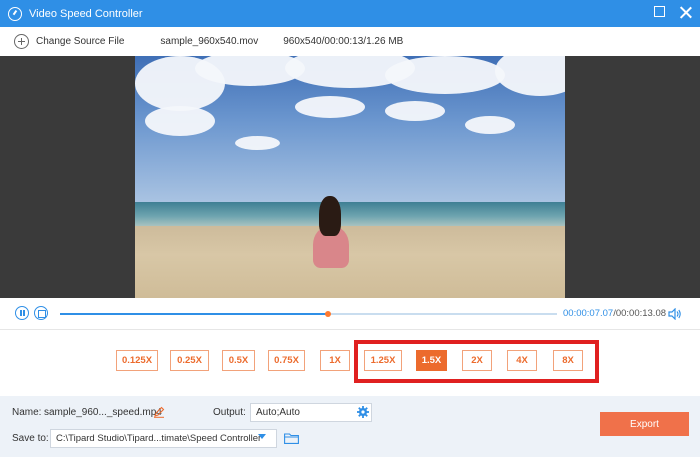 The image size is (700, 457). I want to click on progress-slider, so click(308, 314).